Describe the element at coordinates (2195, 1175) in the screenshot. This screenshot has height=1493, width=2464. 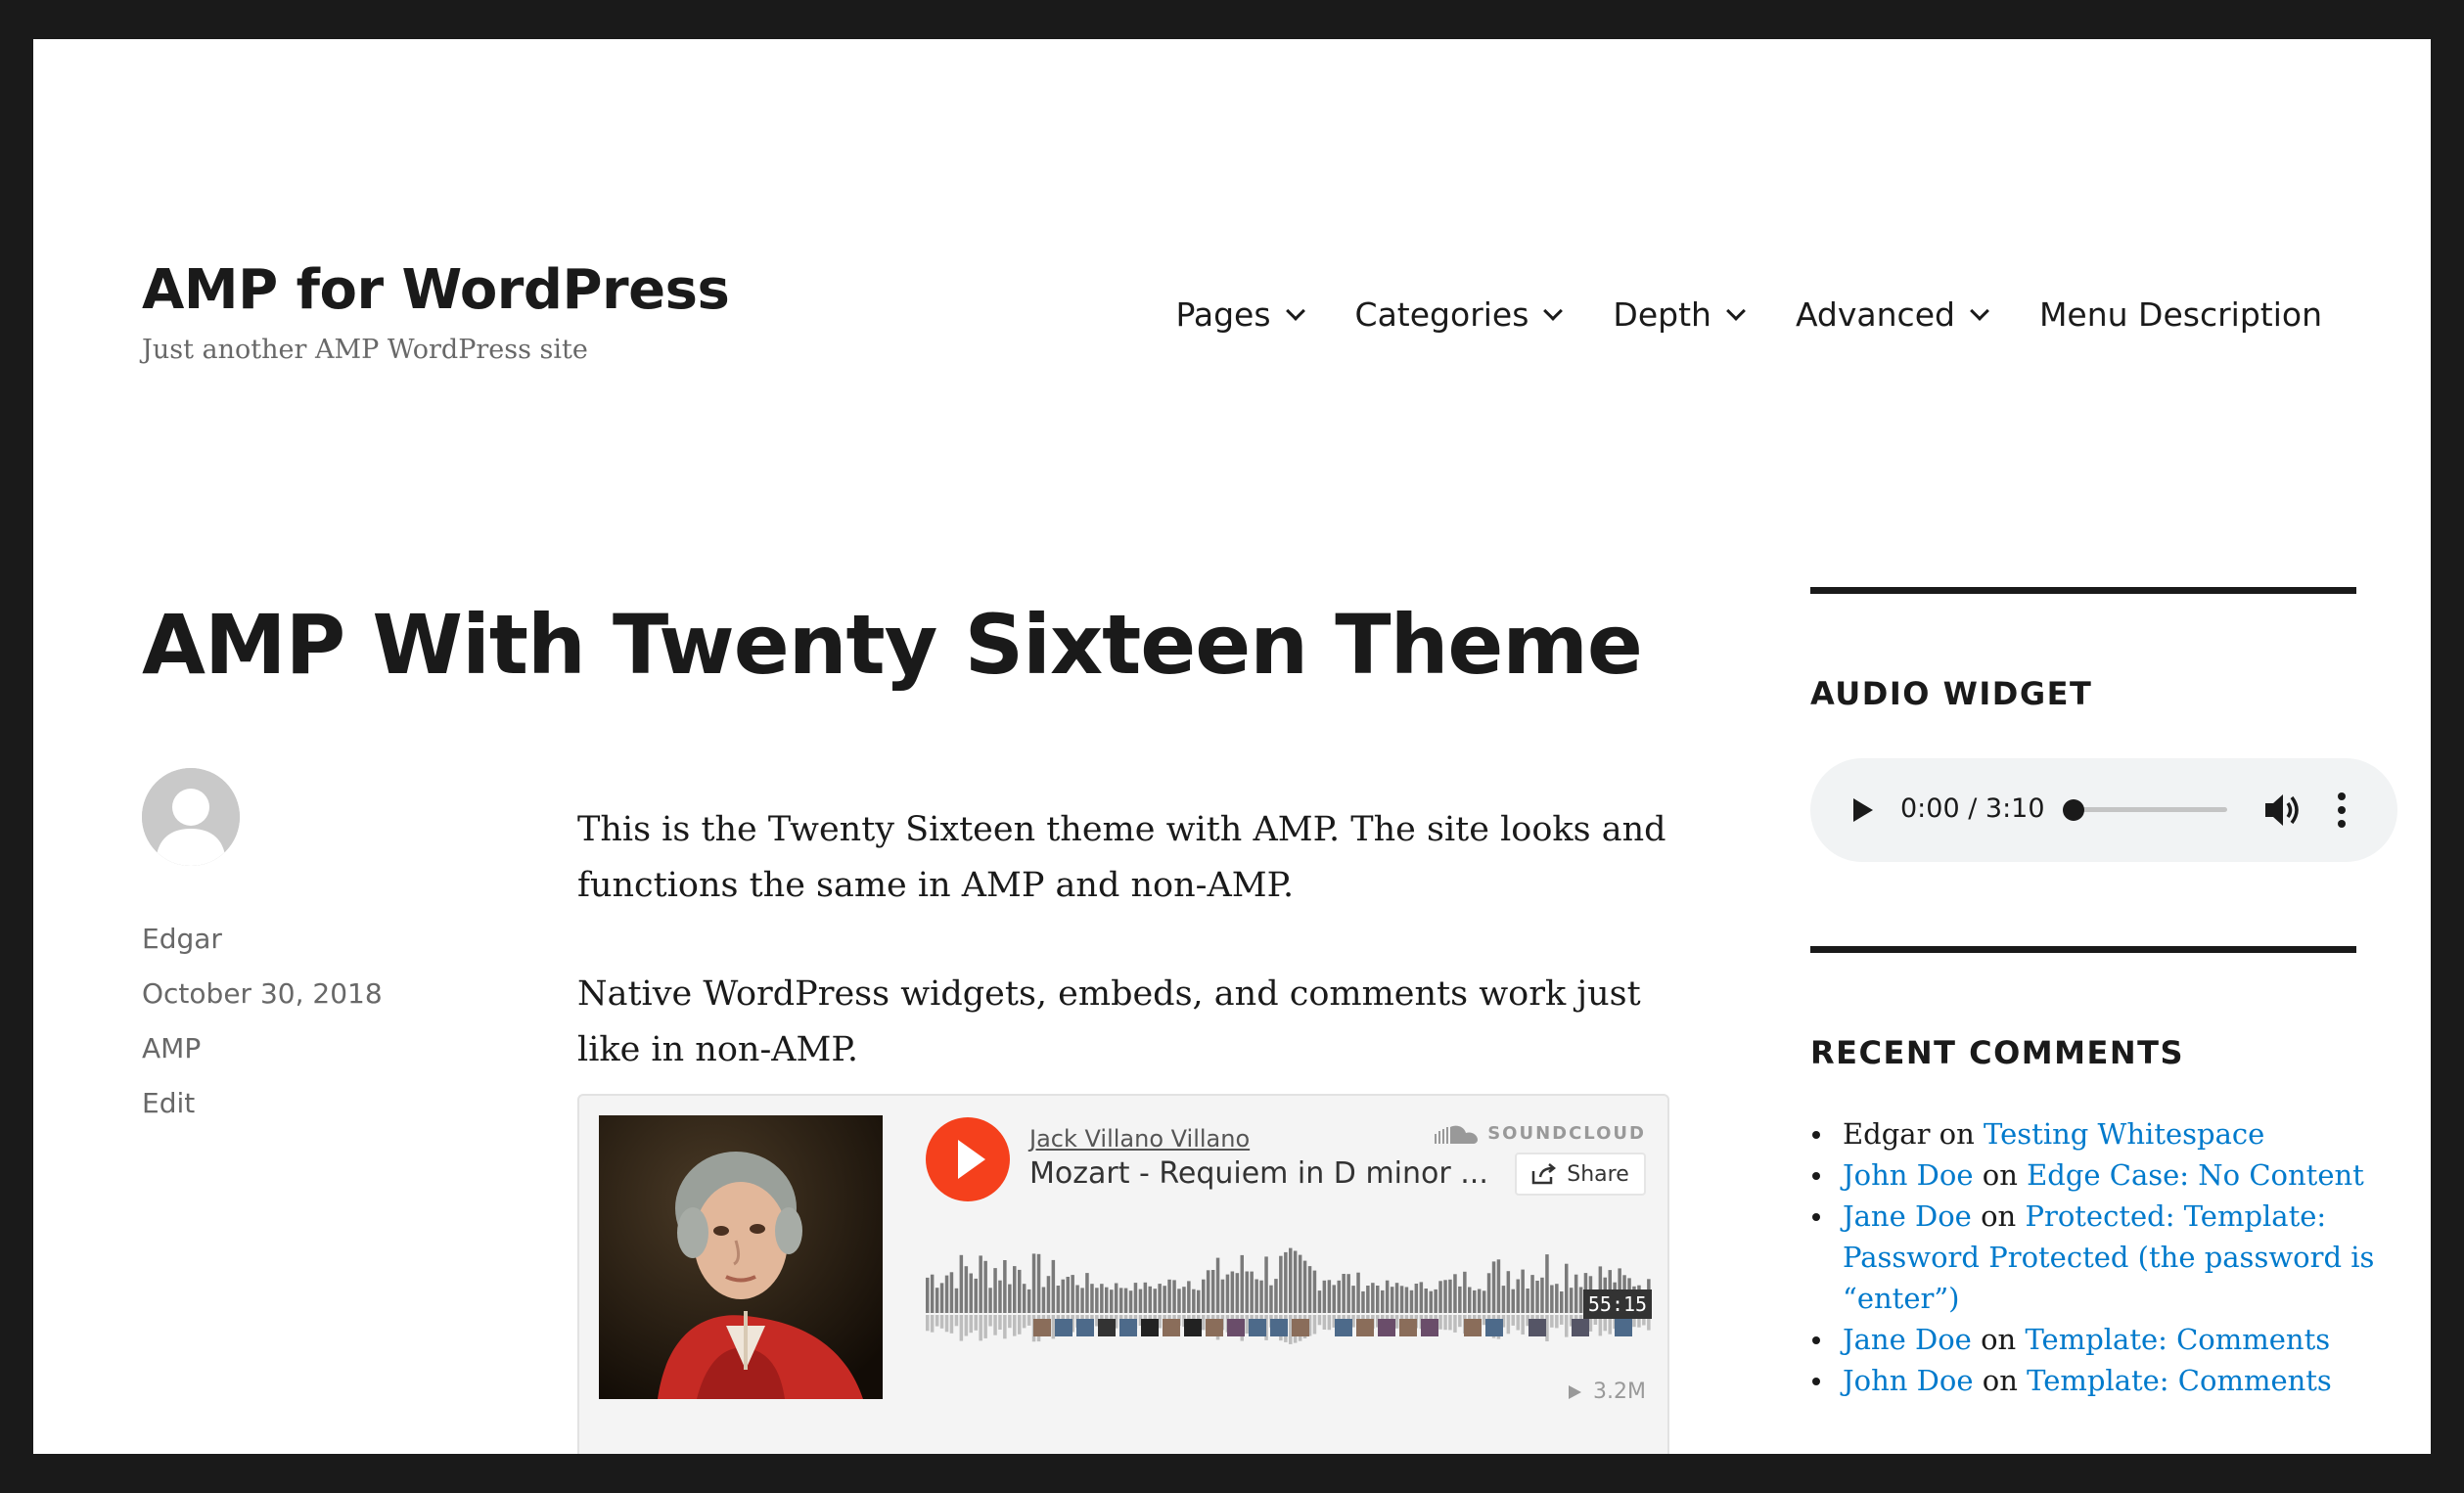
I see `comment-post-link: Edge Case: No Content` at that location.